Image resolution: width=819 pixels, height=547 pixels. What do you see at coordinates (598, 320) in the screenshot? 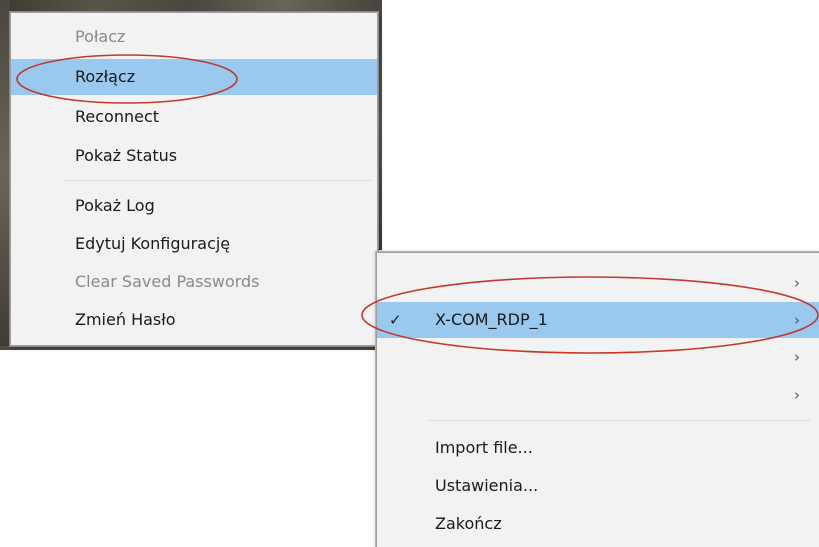
I see `menu-item-connection-x-com-rdp-1: ✓ X-COM_RDP_1 ›` at bounding box center [598, 320].